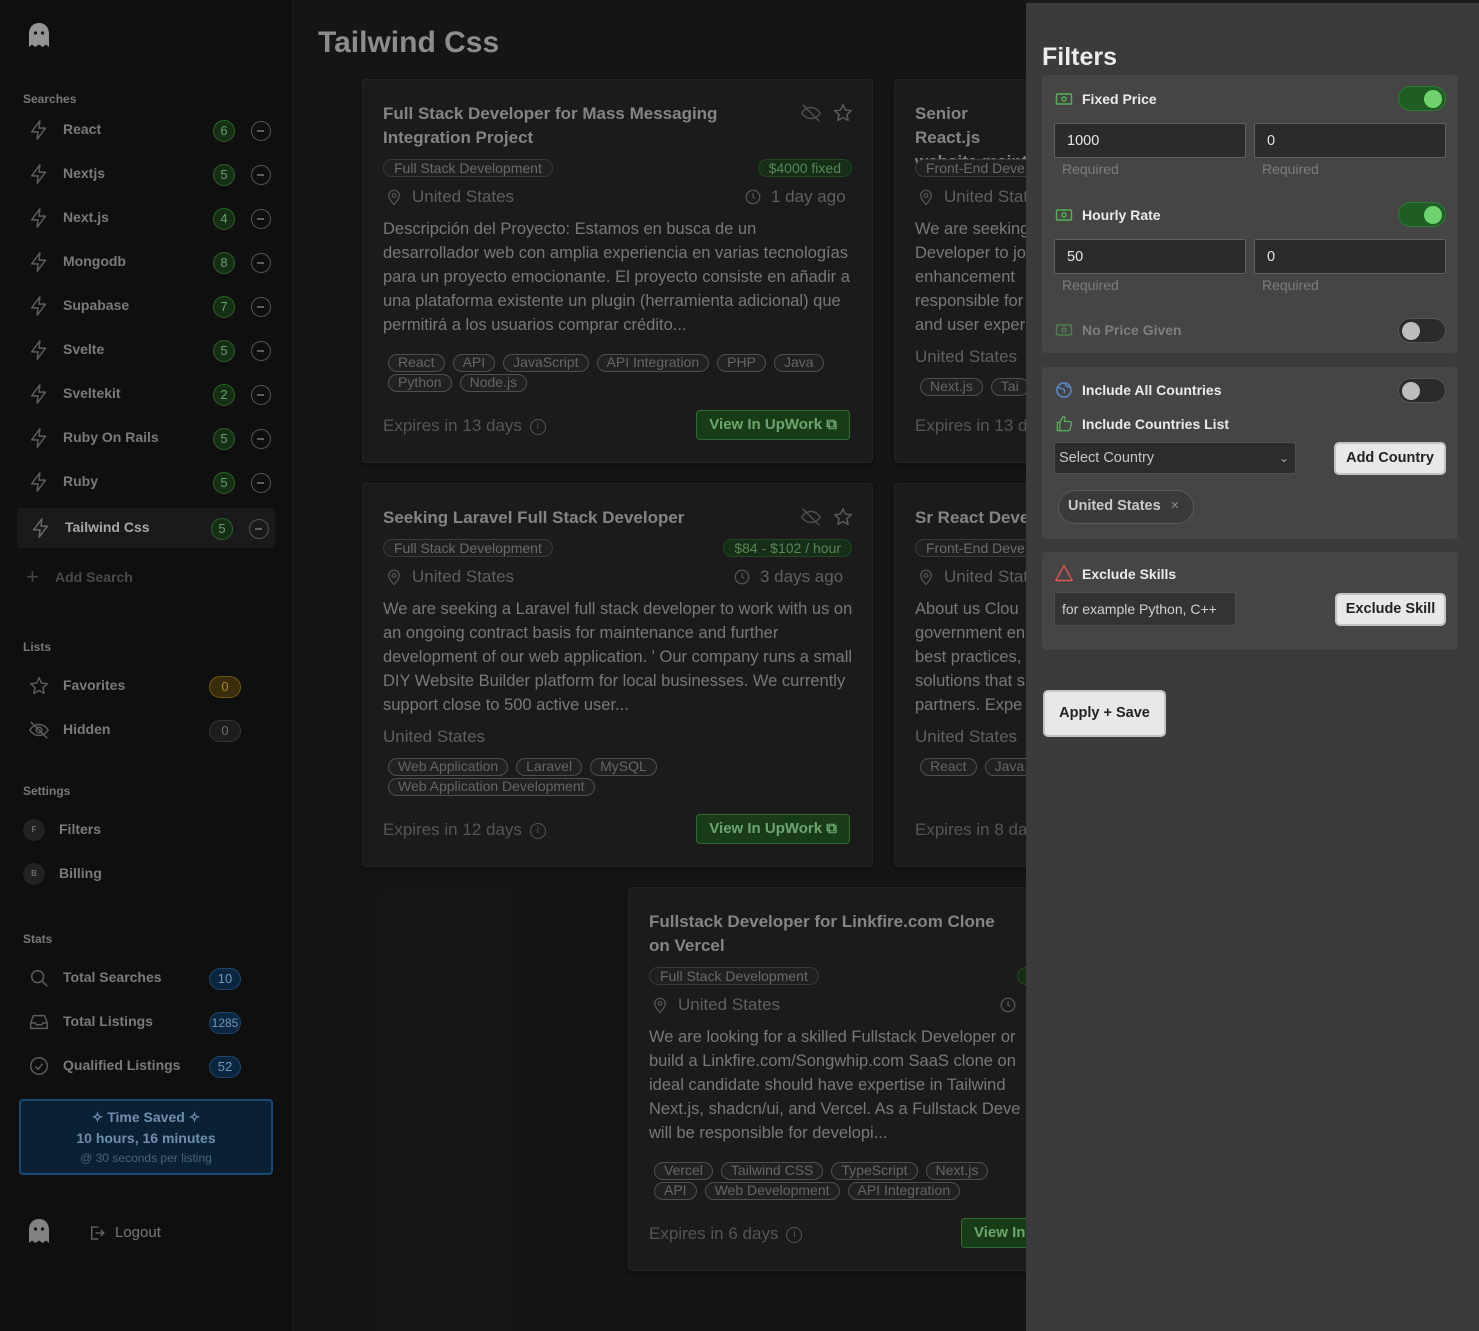 This screenshot has width=1479, height=1331. What do you see at coordinates (1350, 256) in the screenshot?
I see `hourly-rate-max-input` at bounding box center [1350, 256].